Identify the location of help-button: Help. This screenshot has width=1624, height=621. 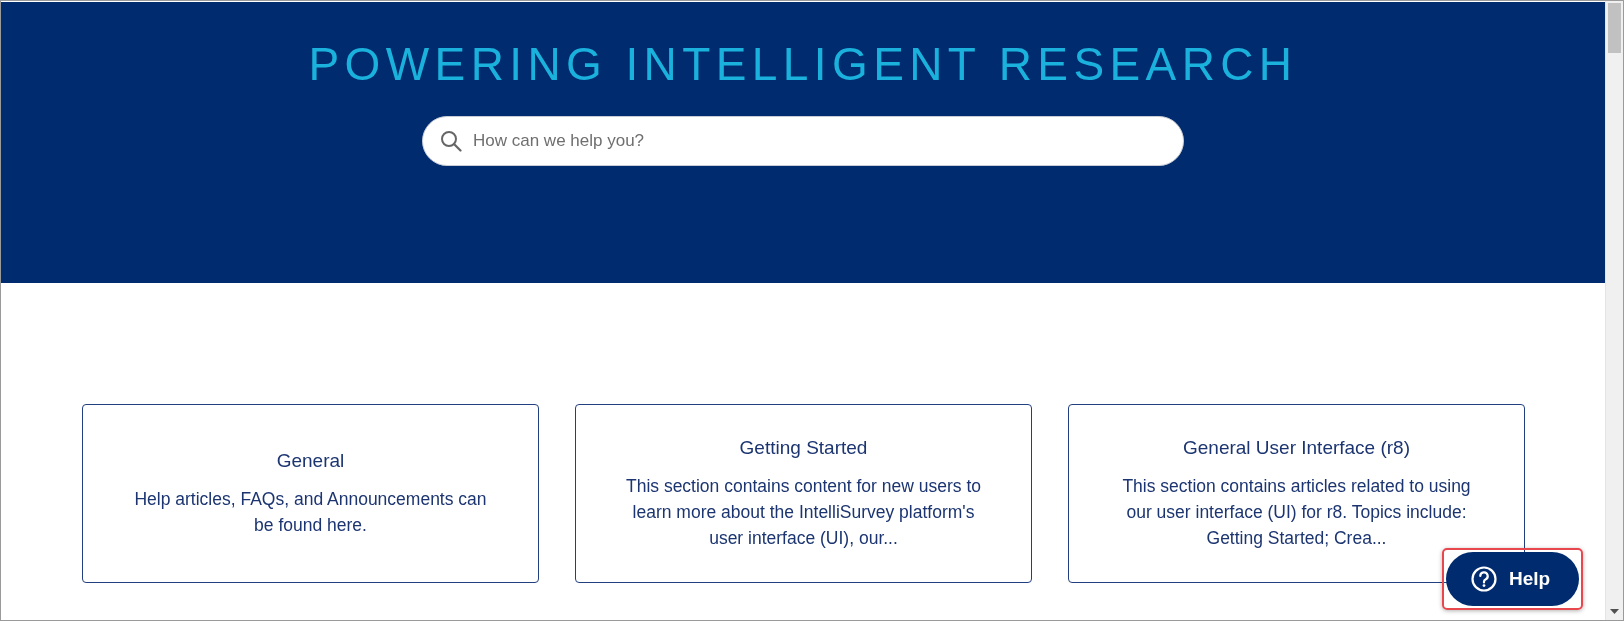
(1512, 579).